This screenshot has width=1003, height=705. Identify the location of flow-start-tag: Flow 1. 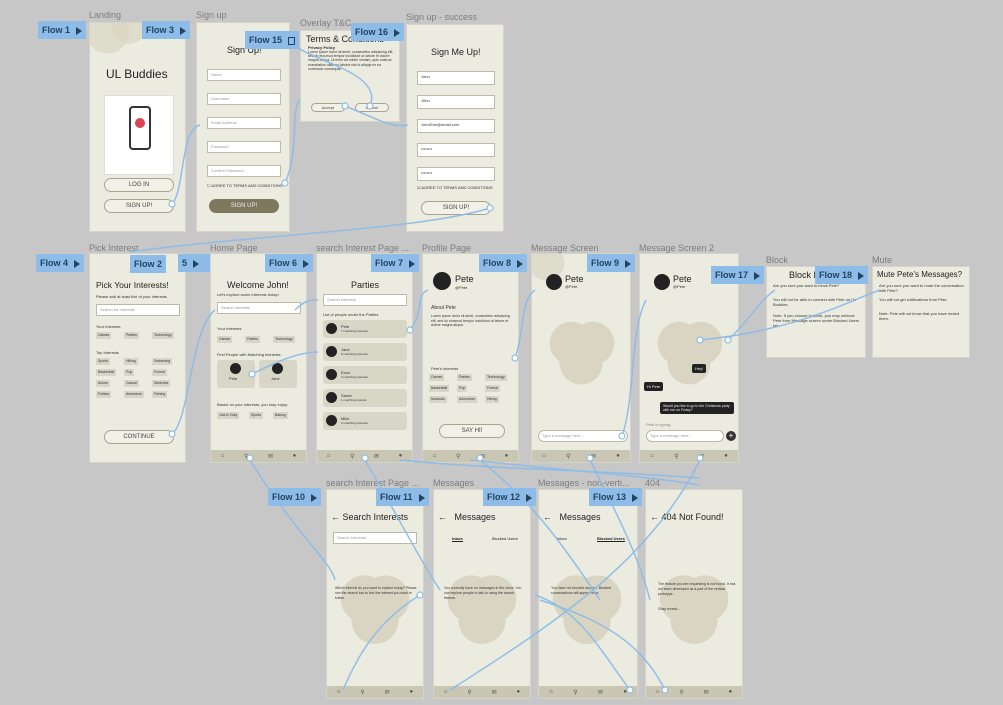
(62, 30).